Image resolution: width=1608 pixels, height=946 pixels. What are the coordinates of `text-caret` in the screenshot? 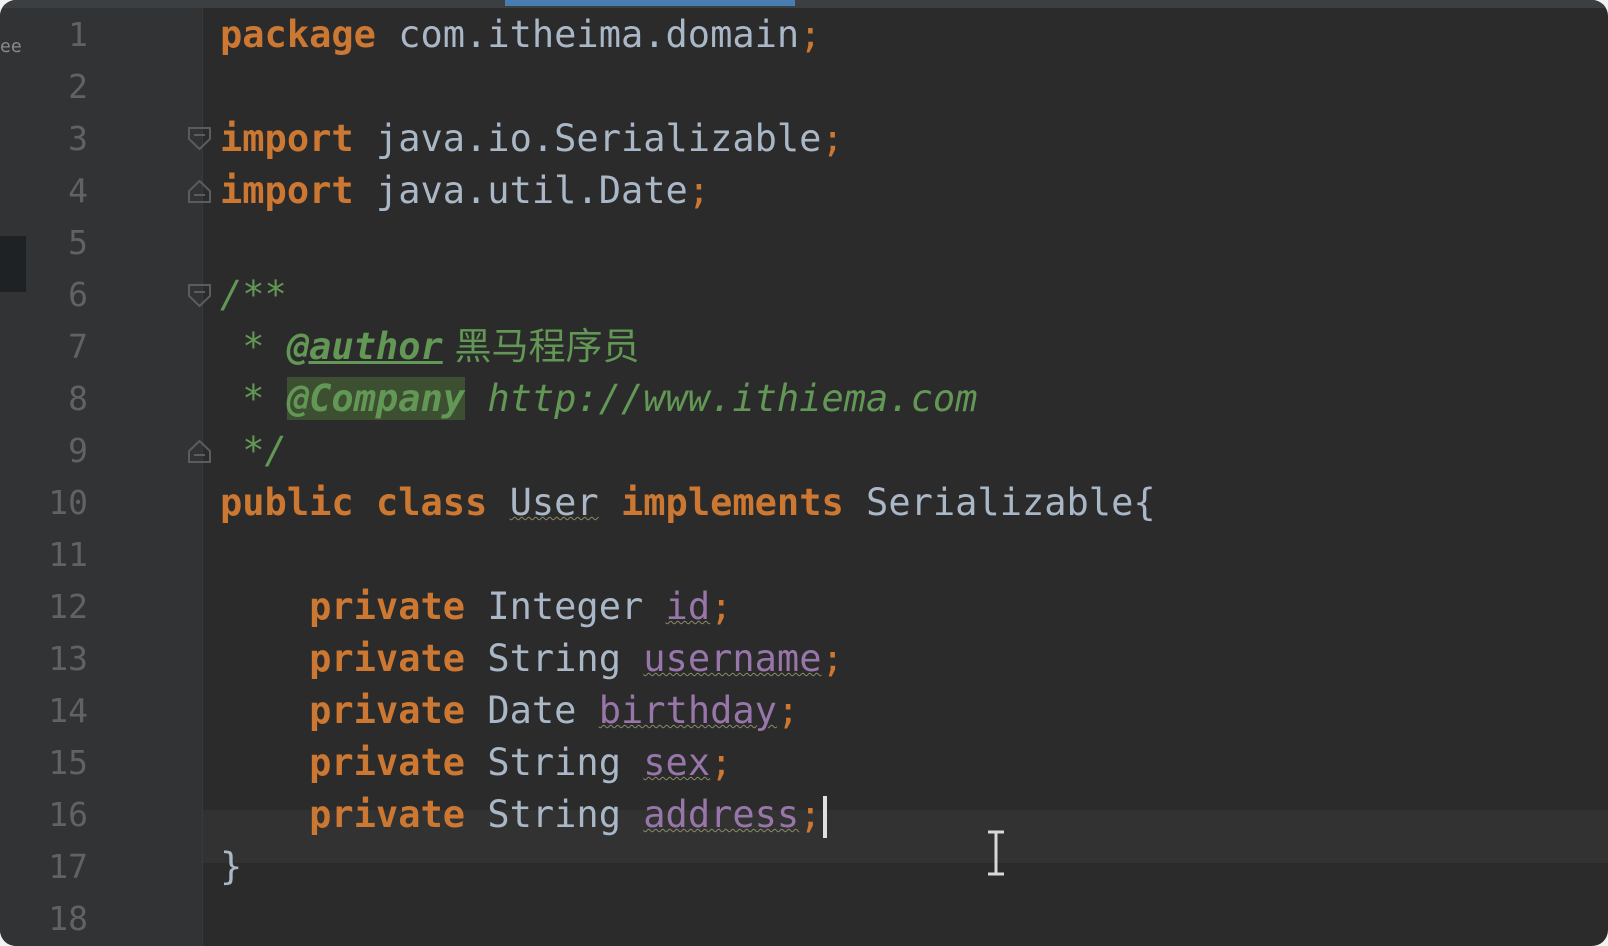 It's located at (825, 816).